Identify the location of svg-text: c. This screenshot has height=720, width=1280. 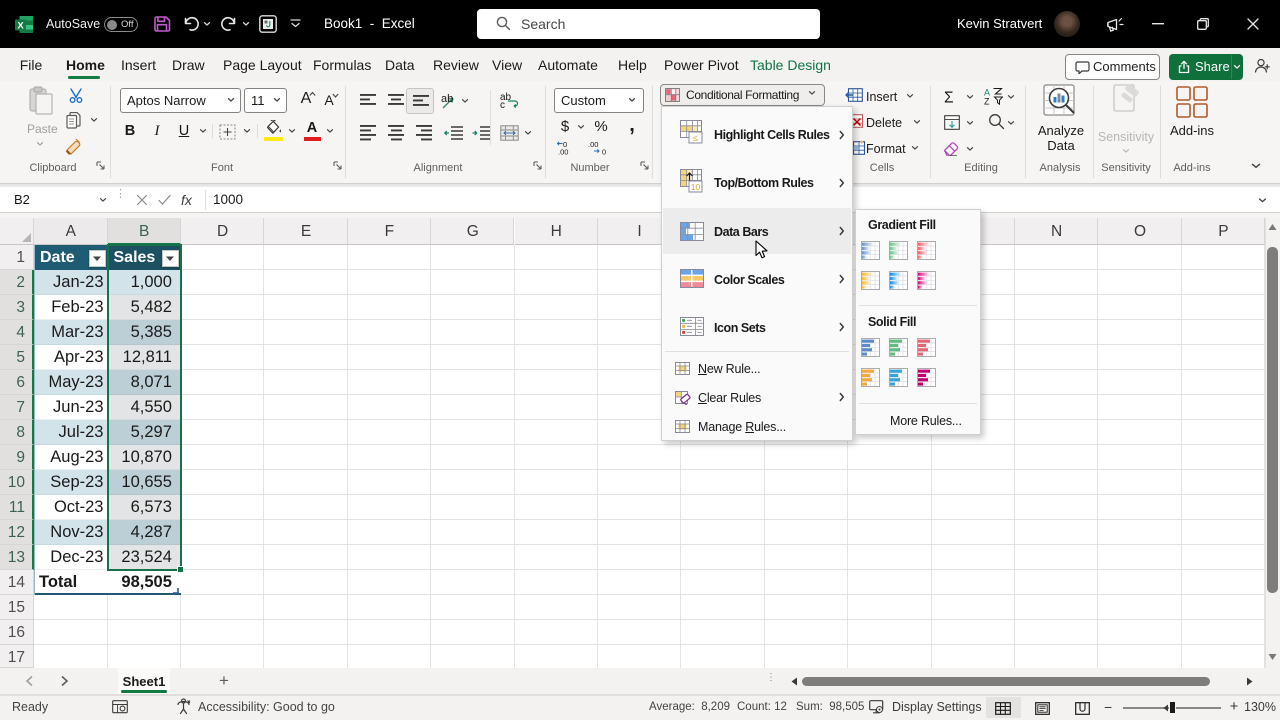
(502, 104).